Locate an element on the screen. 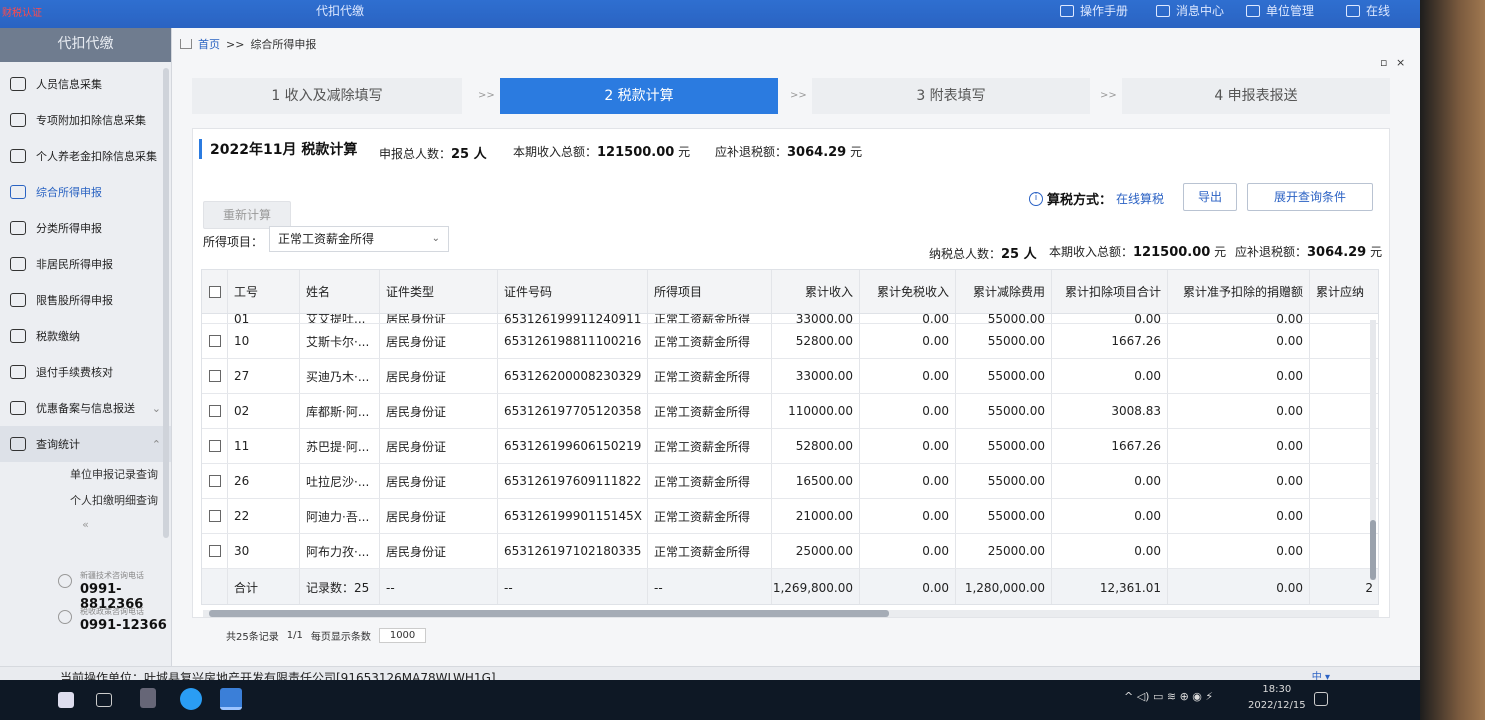 The height and width of the screenshot is (720, 1485). manual-button: 操作手册 is located at coordinates (1094, 10).